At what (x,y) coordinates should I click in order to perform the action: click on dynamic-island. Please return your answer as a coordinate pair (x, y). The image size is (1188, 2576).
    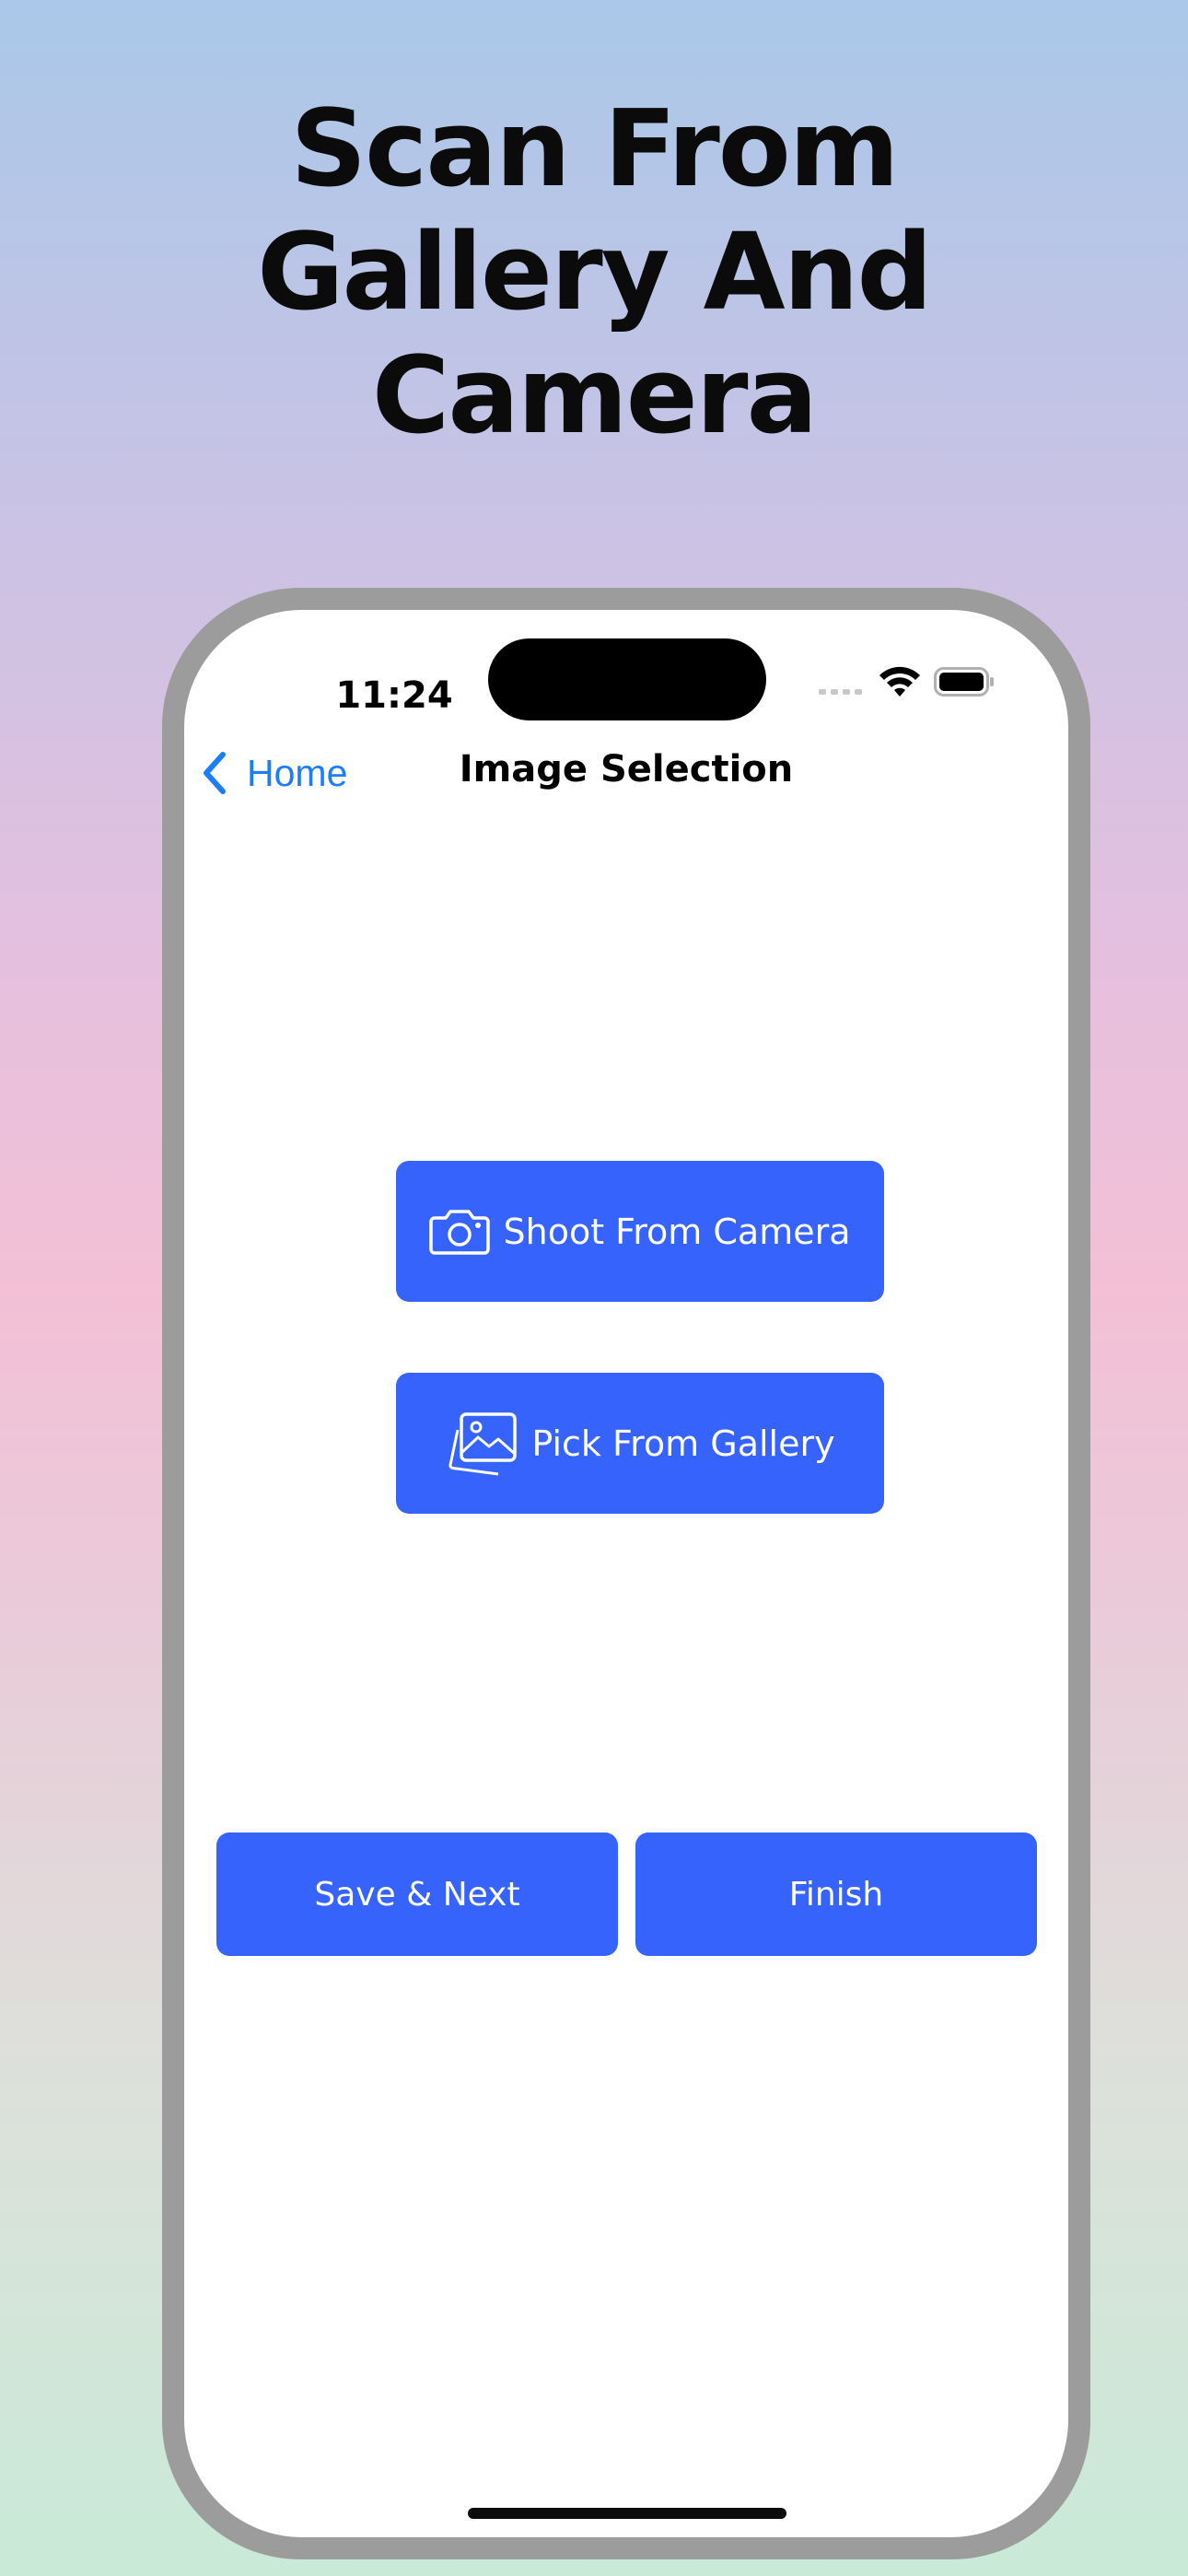
    Looking at the image, I should click on (627, 679).